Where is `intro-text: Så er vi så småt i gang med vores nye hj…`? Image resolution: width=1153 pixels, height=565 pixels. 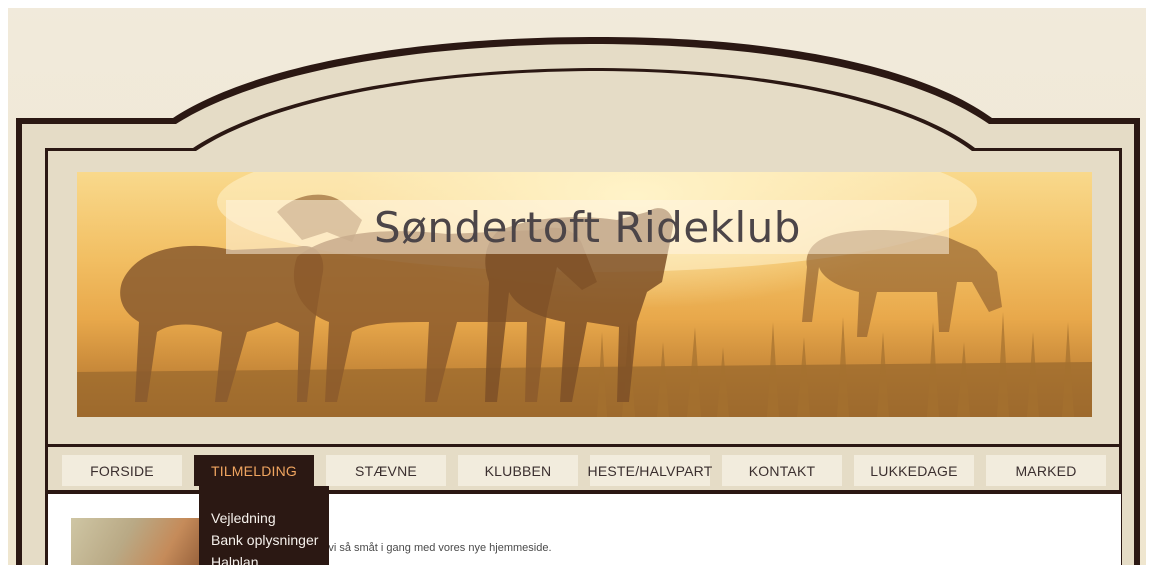
intro-text: Så er vi så småt i gang med vores nye hj… is located at coordinates (425, 548).